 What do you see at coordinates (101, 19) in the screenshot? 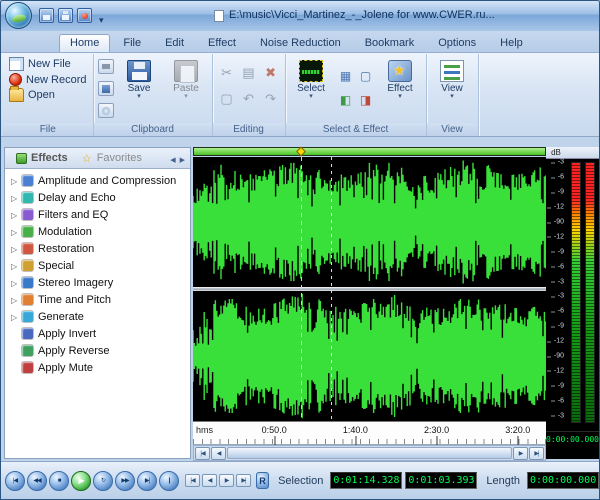
I see `quick-access-dropdown-icon` at bounding box center [101, 19].